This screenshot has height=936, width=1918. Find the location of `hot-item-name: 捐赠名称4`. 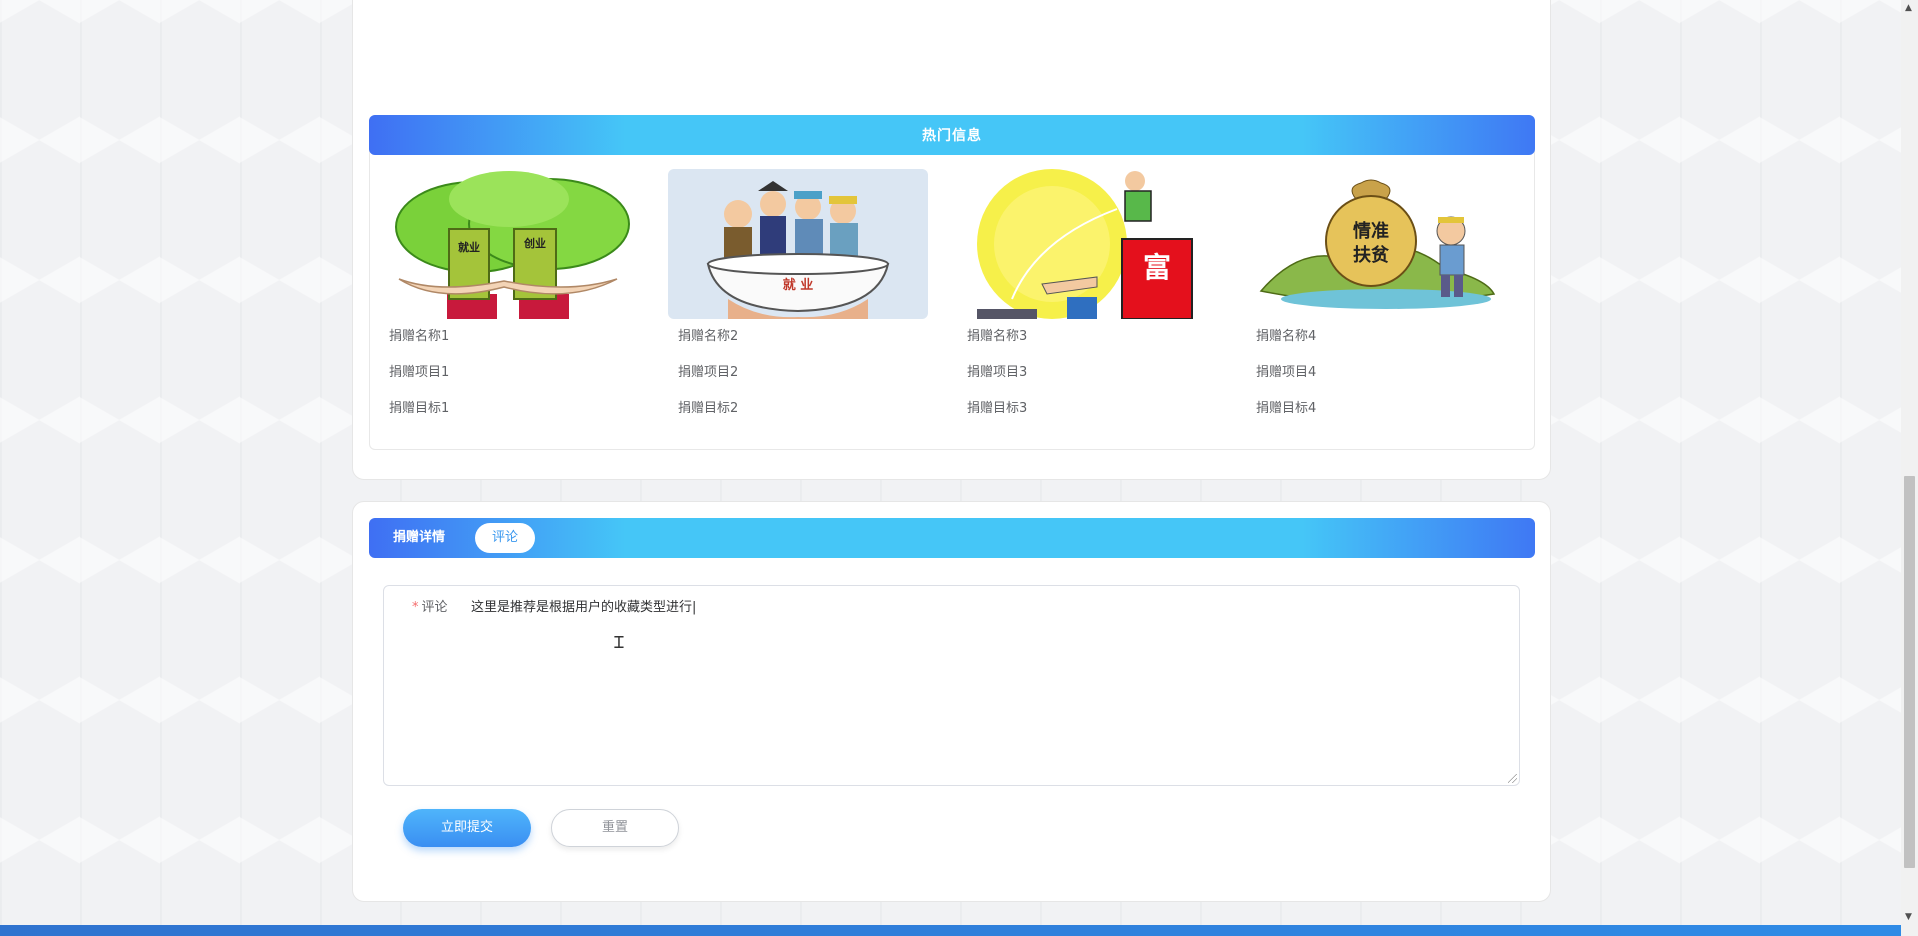

hot-item-name: 捐赠名称4 is located at coordinates (1286, 336).